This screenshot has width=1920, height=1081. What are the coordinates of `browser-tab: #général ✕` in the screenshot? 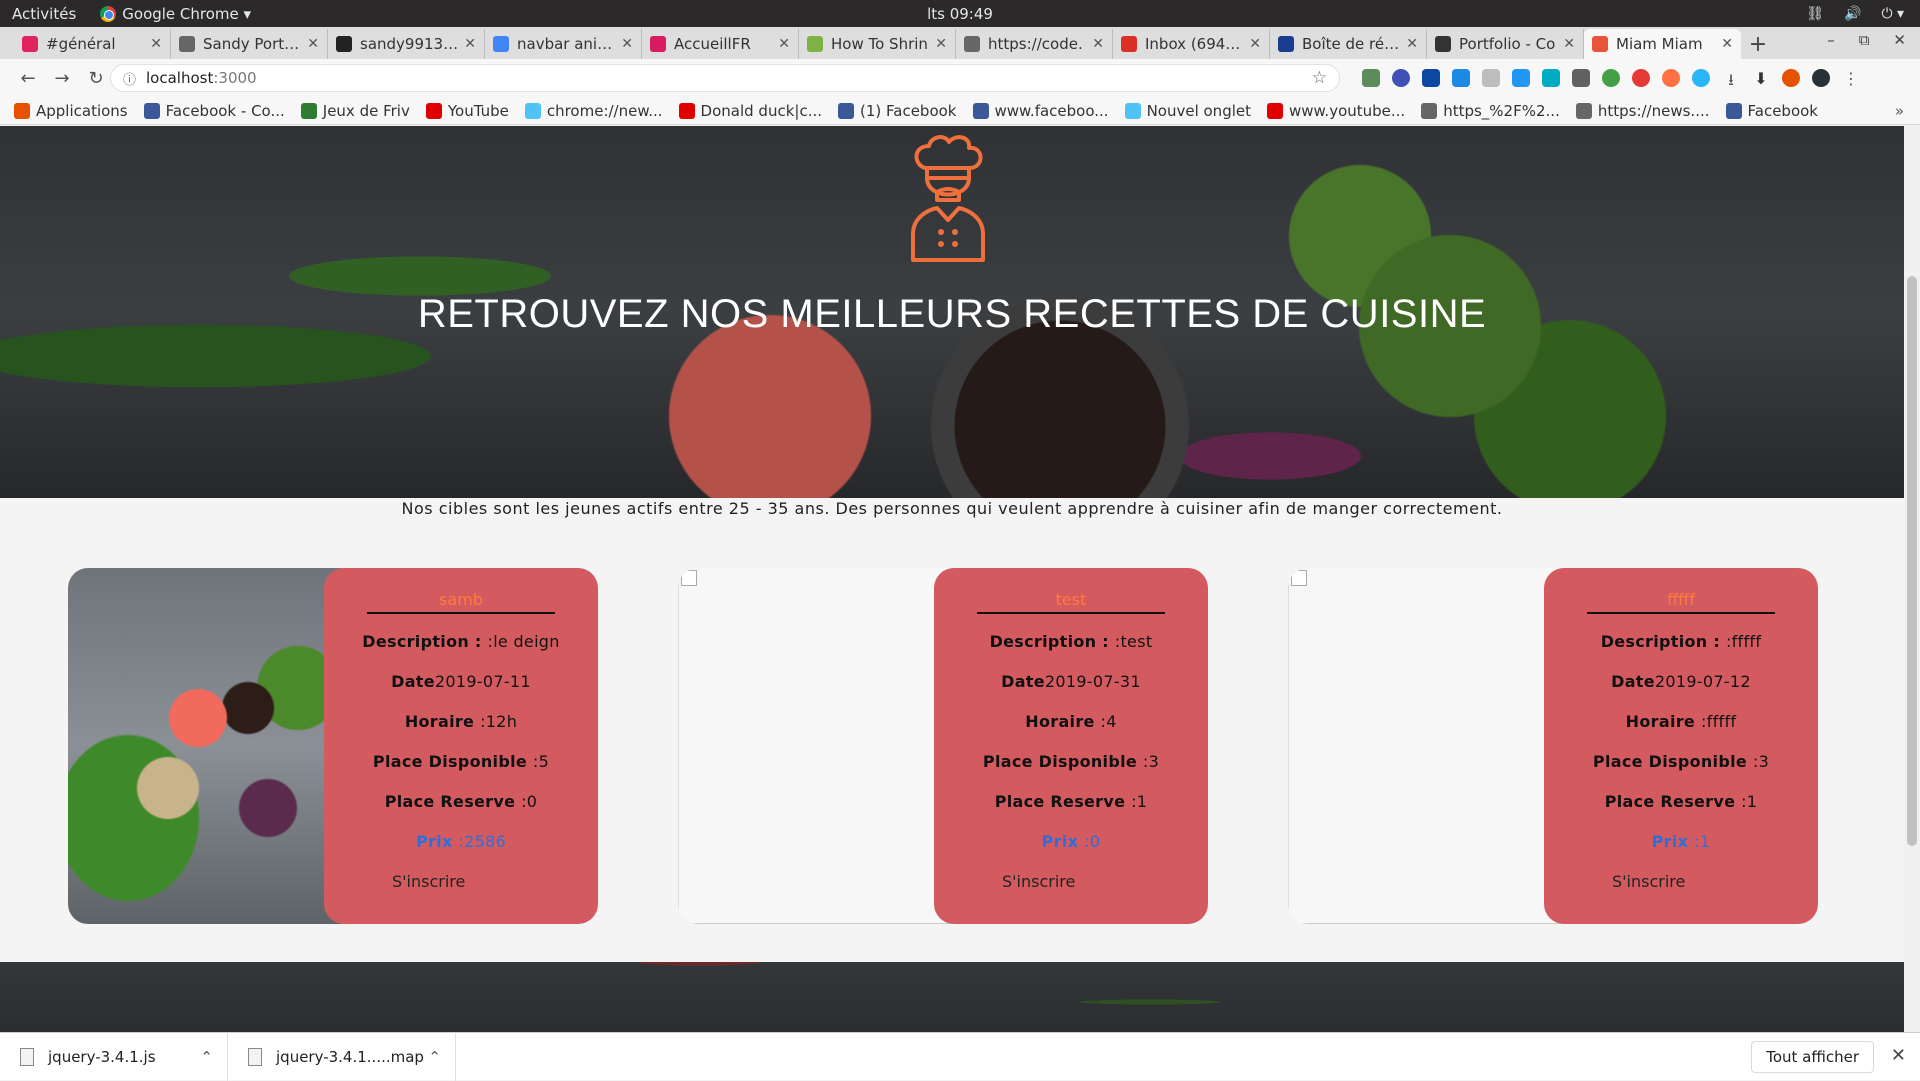 It's located at (92, 44).